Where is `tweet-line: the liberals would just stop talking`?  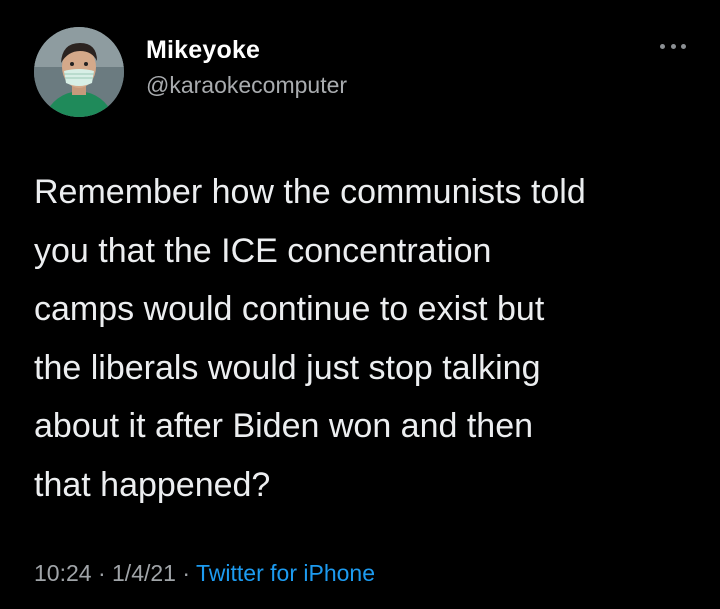 tweet-line: the liberals would just stop talking is located at coordinates (287, 367).